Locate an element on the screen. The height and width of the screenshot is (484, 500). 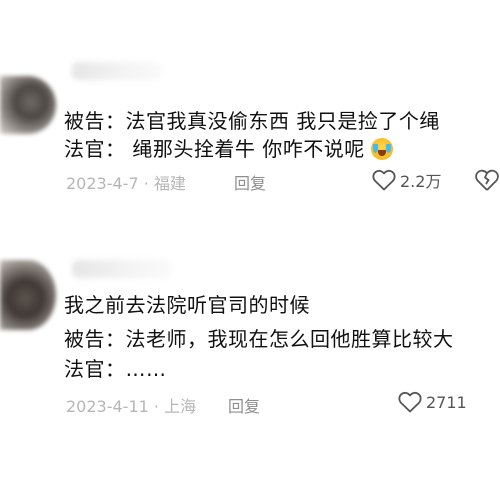
like-count: 2.2万 is located at coordinates (421, 181).